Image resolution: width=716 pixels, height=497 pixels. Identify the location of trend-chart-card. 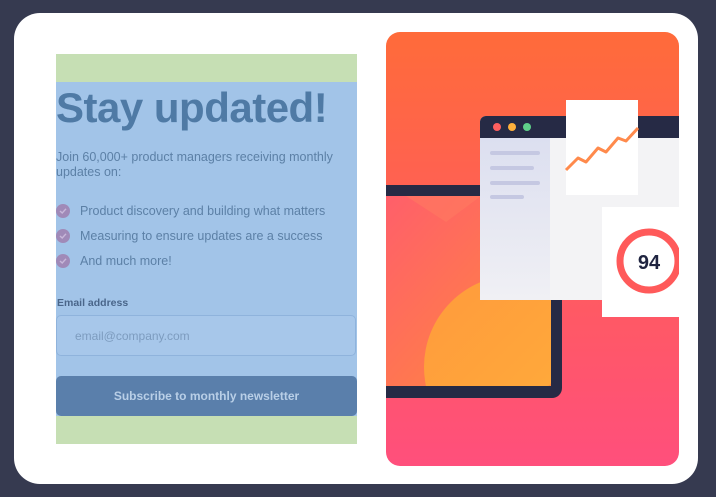
(602, 147).